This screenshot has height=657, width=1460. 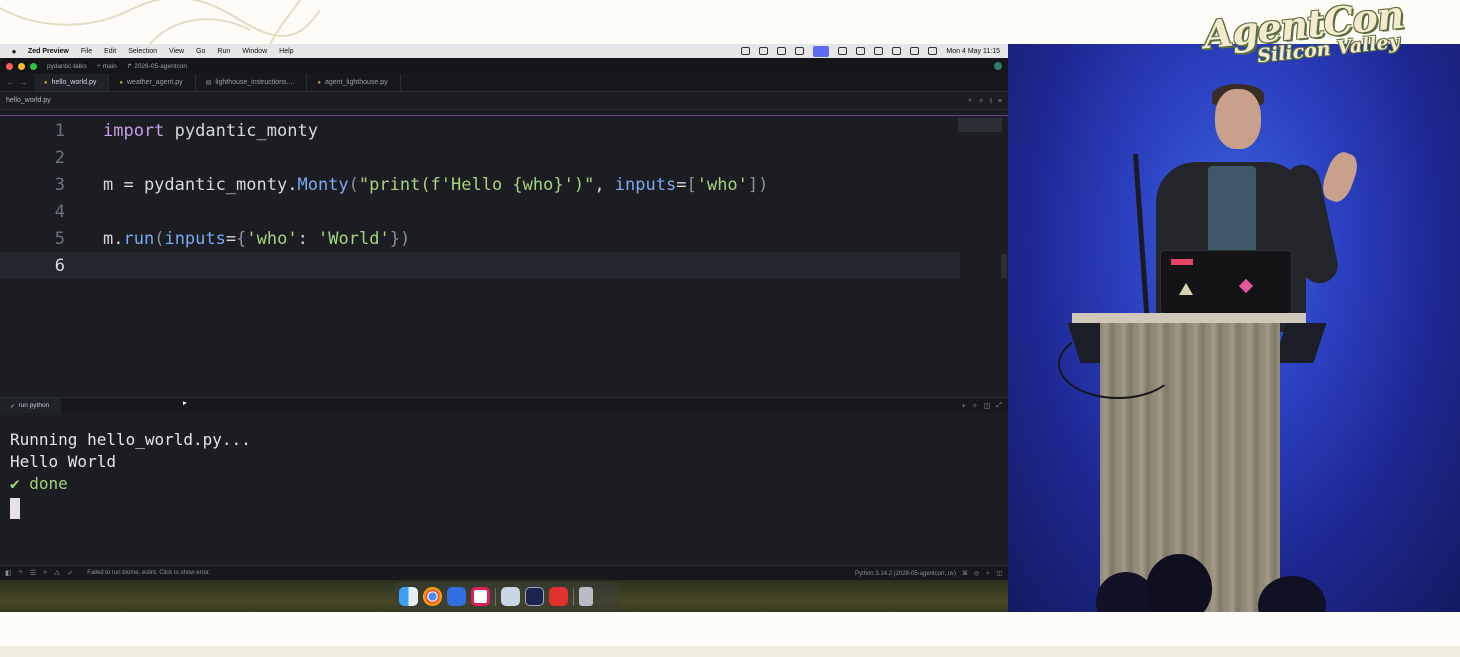 What do you see at coordinates (534, 596) in the screenshot?
I see `terminal-icon` at bounding box center [534, 596].